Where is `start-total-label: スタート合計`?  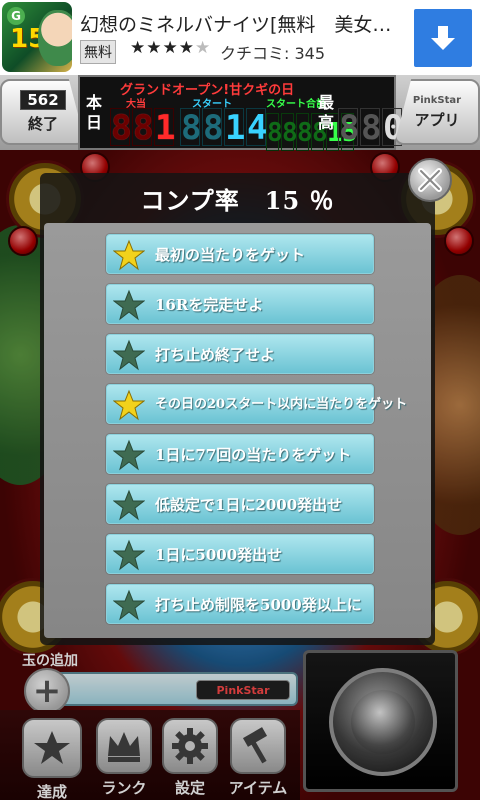 start-total-label: スタート合計 is located at coordinates (296, 104).